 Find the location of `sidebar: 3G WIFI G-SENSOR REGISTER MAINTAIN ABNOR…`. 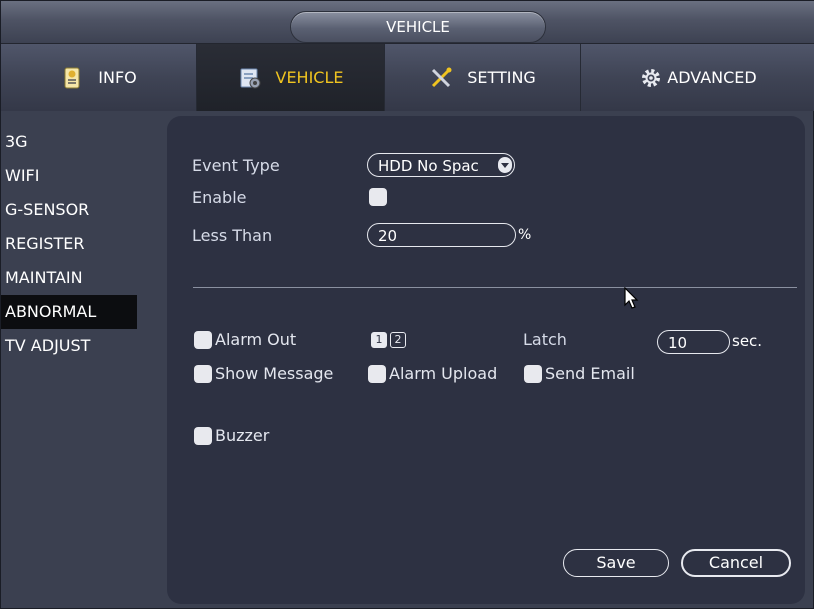

sidebar: 3G WIFI G-SENSOR REGISTER MAINTAIN ABNOR… is located at coordinates (81, 244).